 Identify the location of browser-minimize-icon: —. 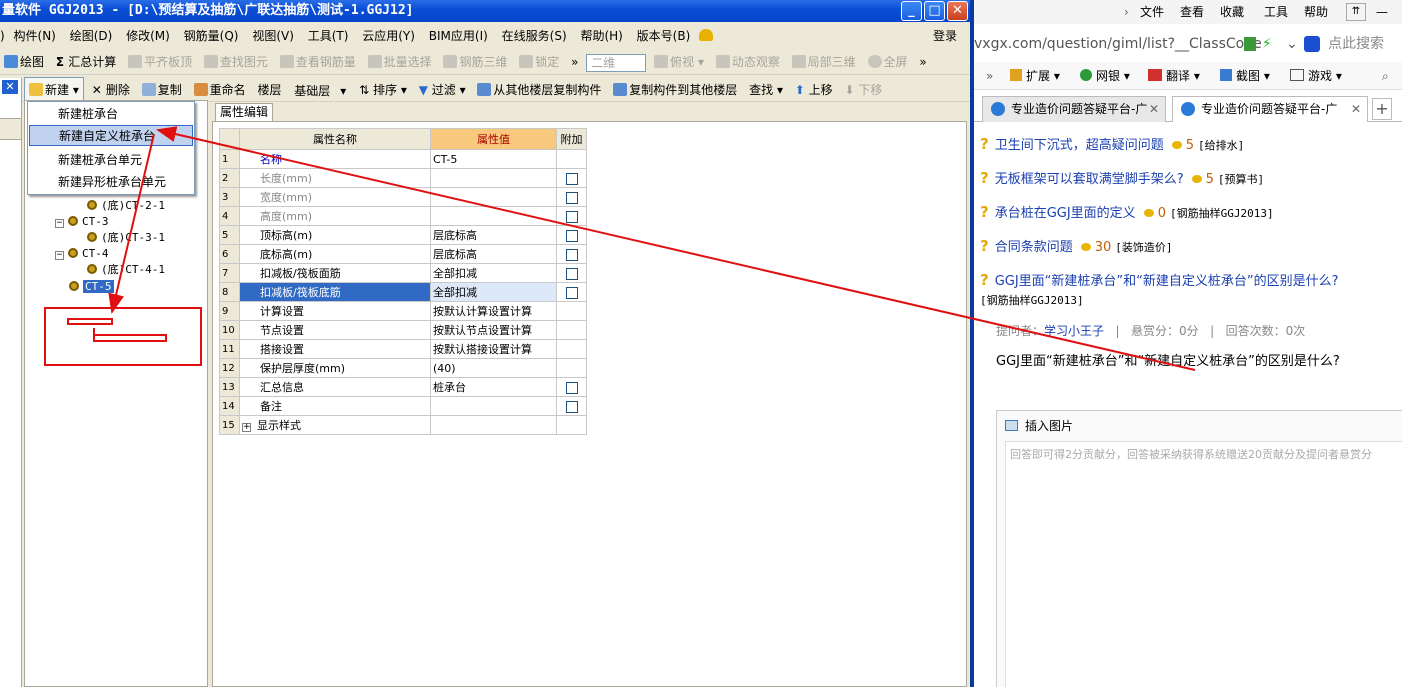
(1382, 12).